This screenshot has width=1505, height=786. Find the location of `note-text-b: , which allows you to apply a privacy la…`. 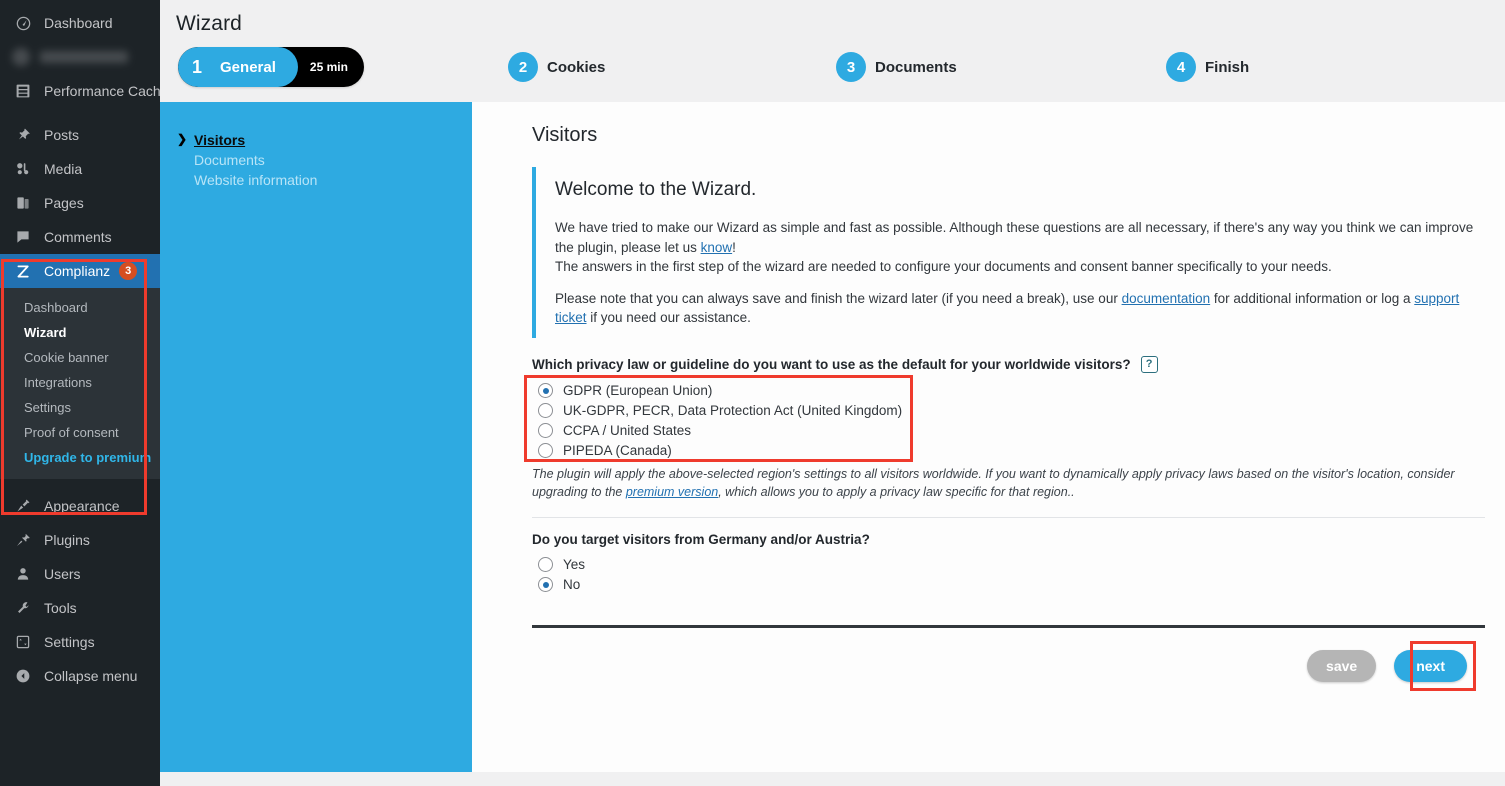

note-text-b: , which allows you to apply a privacy la… is located at coordinates (896, 491).